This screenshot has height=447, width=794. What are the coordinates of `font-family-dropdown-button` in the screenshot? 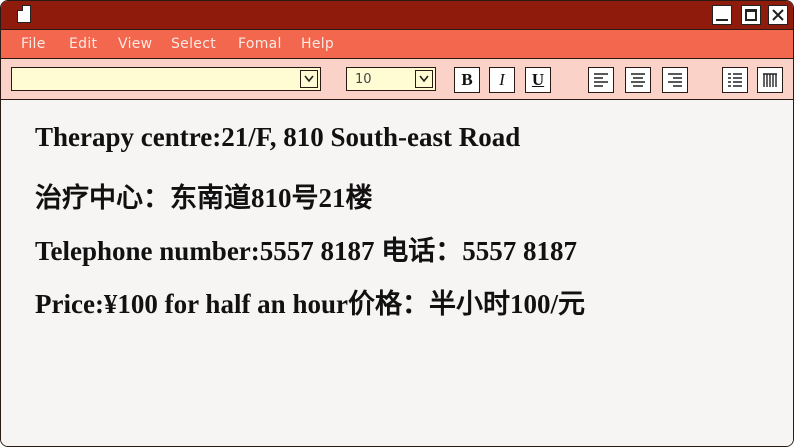 It's located at (309, 79).